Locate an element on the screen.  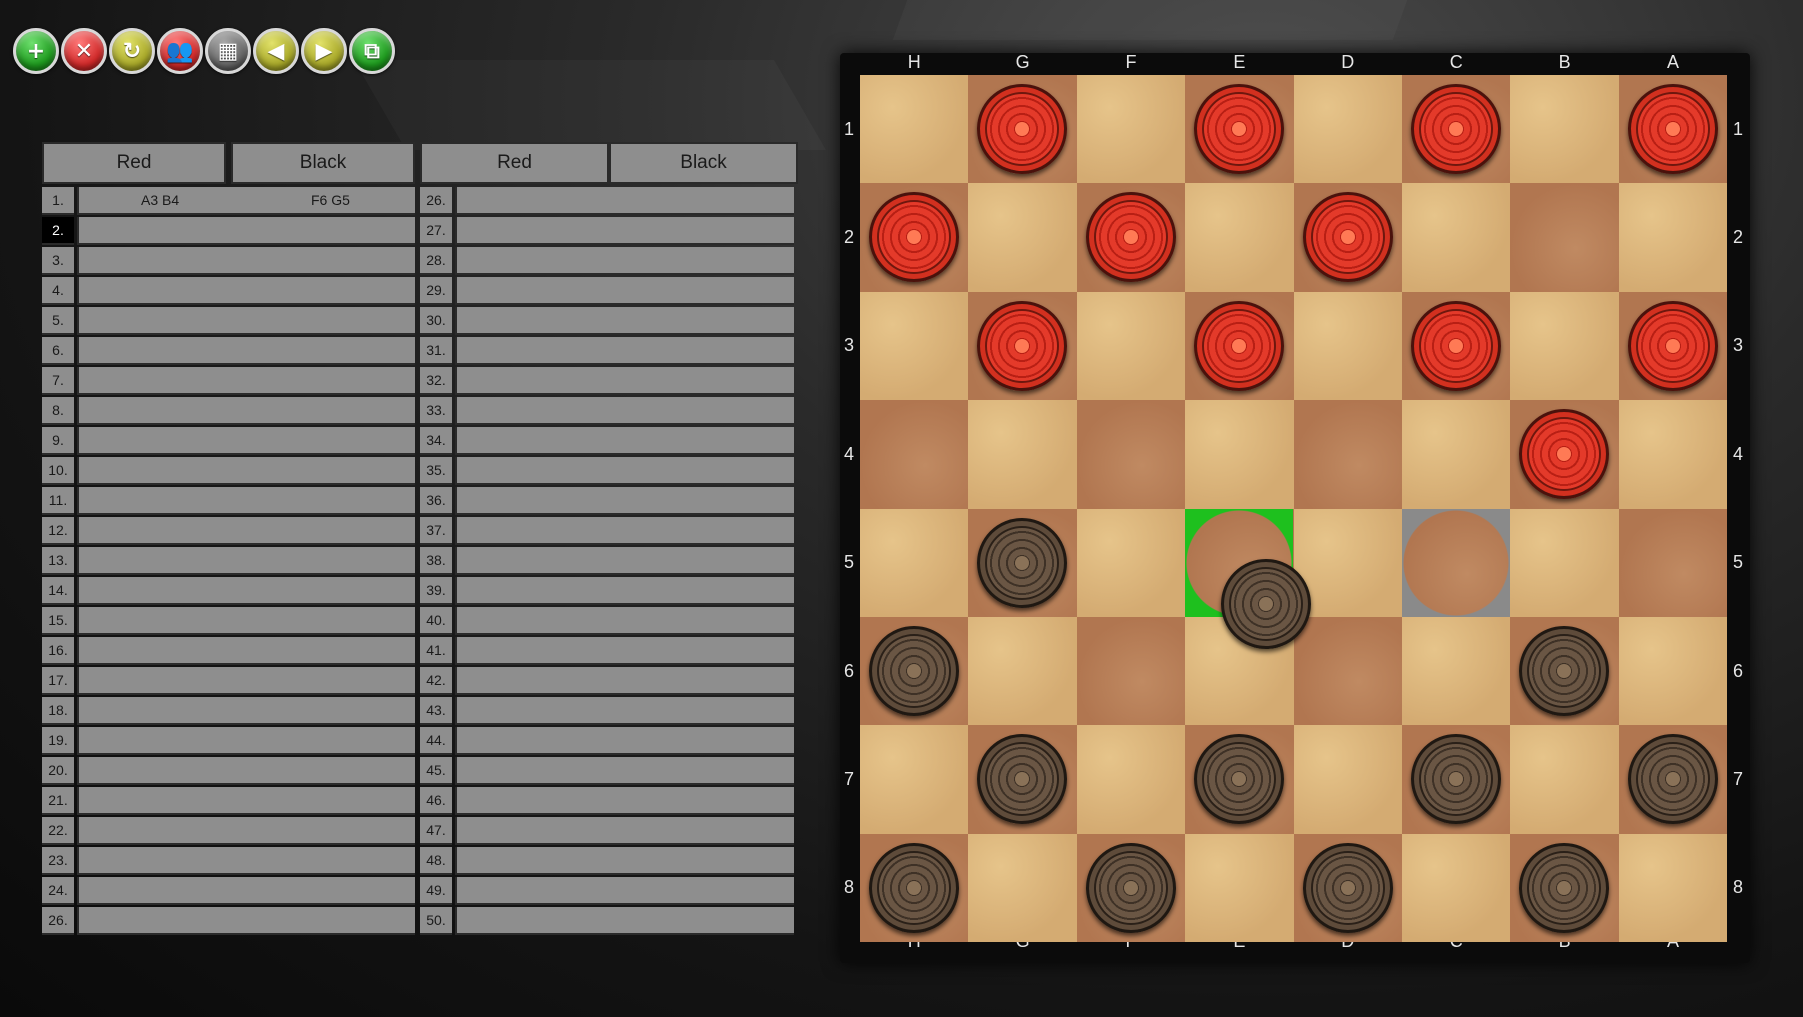
square-G2 is located at coordinates (1022, 237).